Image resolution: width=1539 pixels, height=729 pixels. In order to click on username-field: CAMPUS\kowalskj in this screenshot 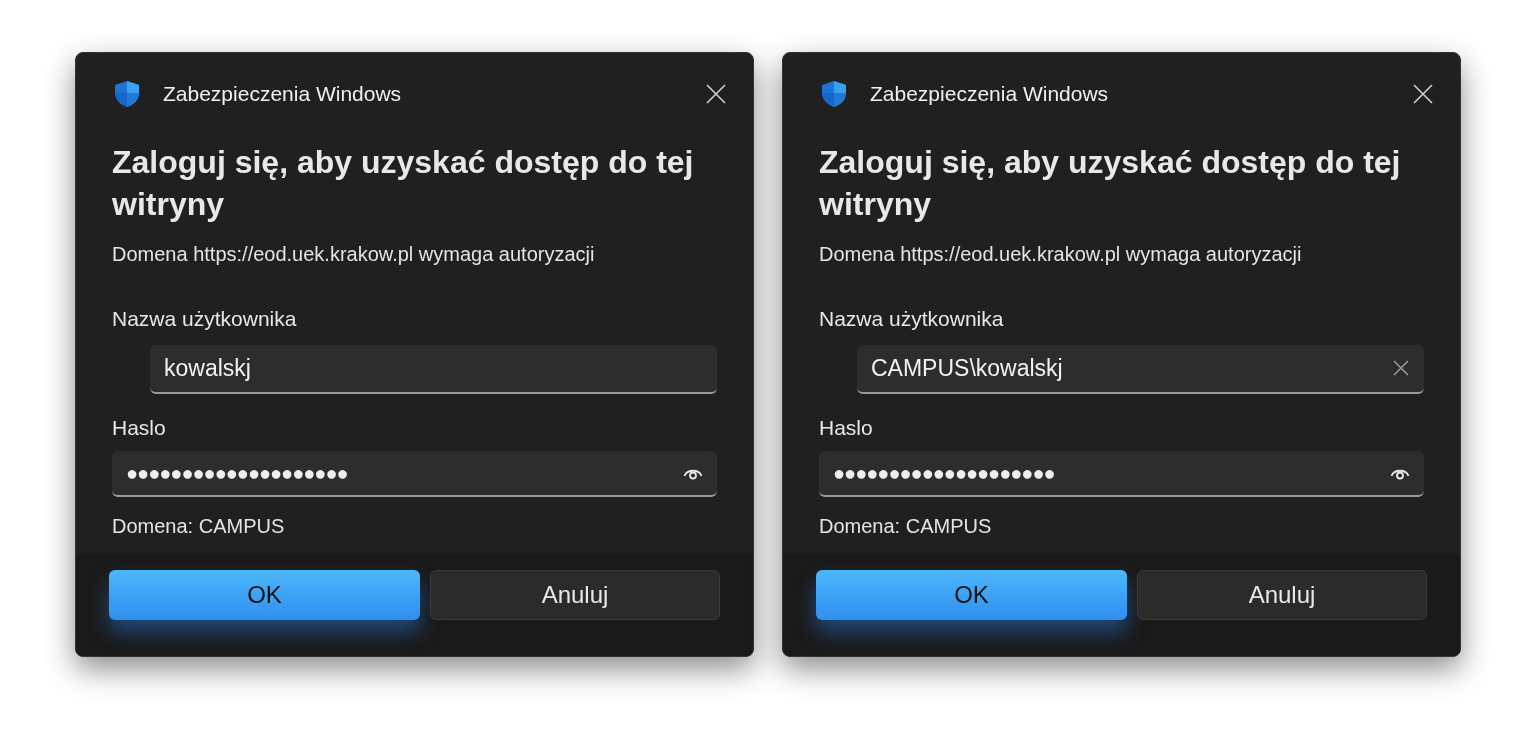, I will do `click(1140, 369)`.